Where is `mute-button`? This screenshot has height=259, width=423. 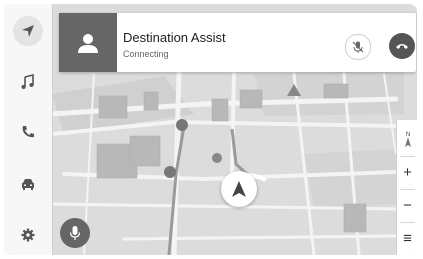
mute-button is located at coordinates (358, 47).